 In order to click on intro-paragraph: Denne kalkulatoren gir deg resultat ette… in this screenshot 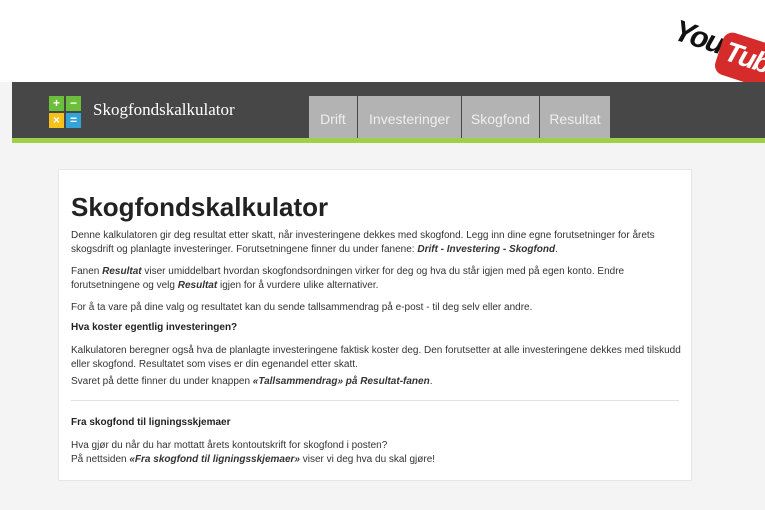, I will do `click(377, 242)`.